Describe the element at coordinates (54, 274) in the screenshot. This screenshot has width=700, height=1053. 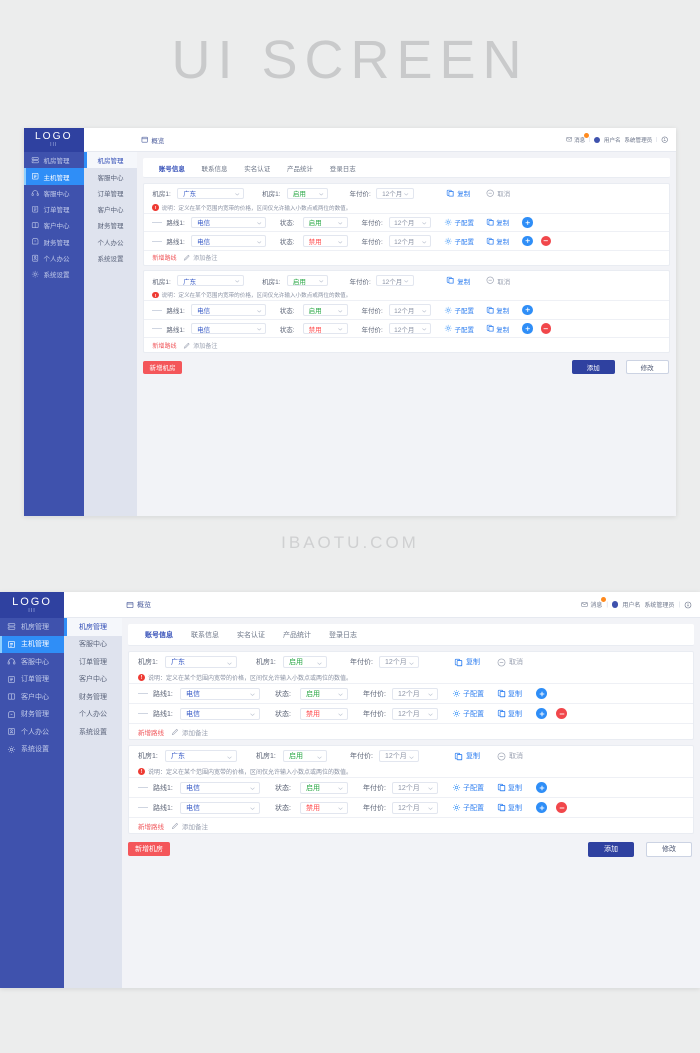
I see `sidebar-item-7: 系统设置` at that location.